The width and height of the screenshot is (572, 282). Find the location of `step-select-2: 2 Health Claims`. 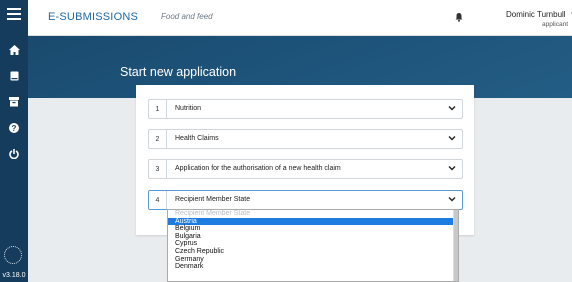

step-select-2: 2 Health Claims is located at coordinates (305, 139).